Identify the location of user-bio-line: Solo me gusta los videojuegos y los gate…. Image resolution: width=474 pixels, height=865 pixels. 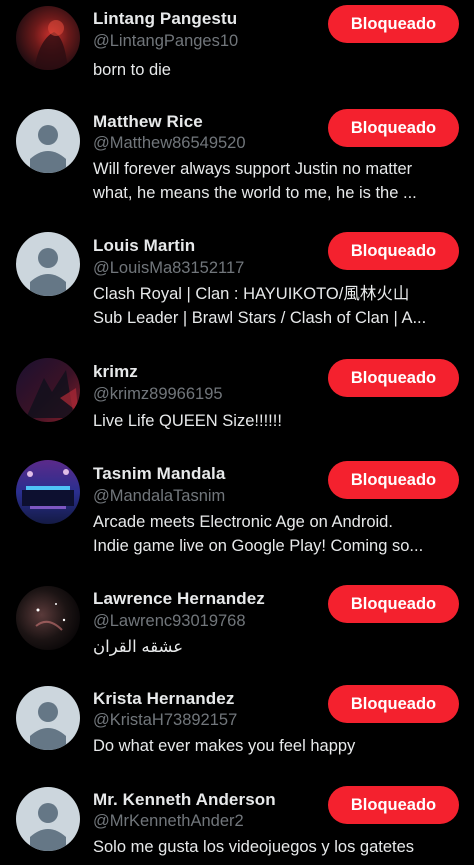
(254, 847).